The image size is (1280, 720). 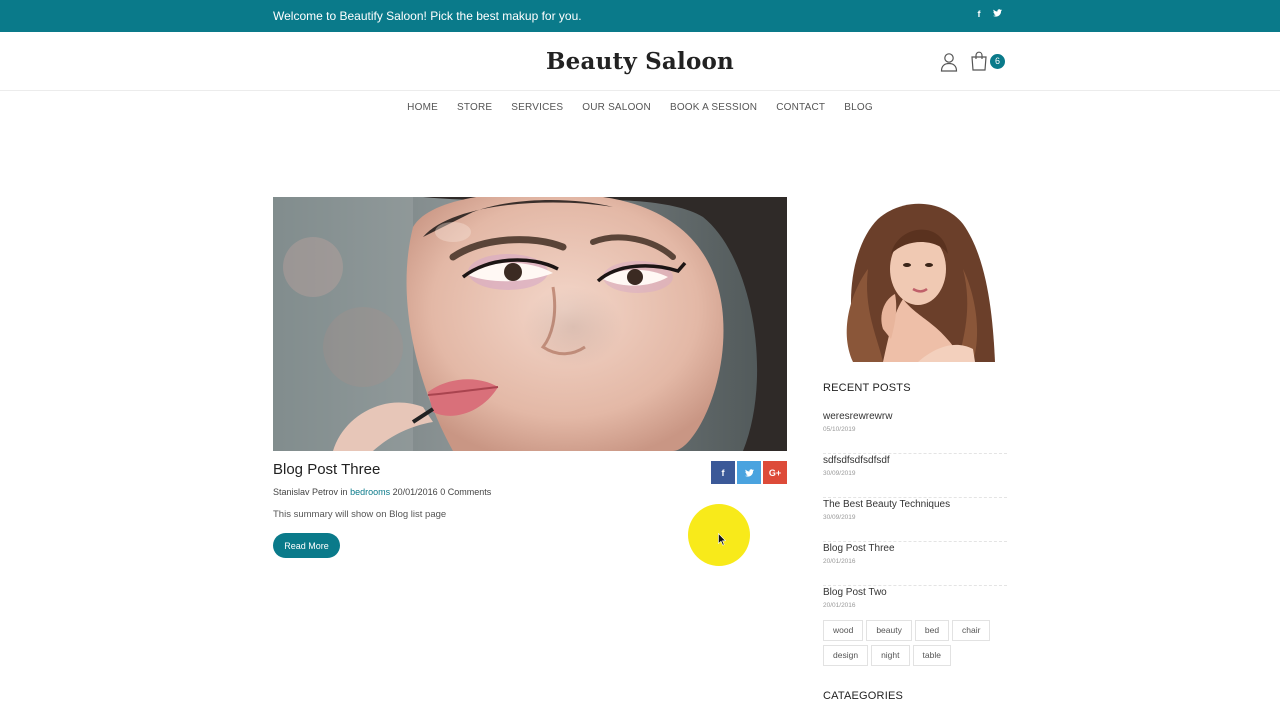 I want to click on share-google-plus-button: G+, so click(x=775, y=472).